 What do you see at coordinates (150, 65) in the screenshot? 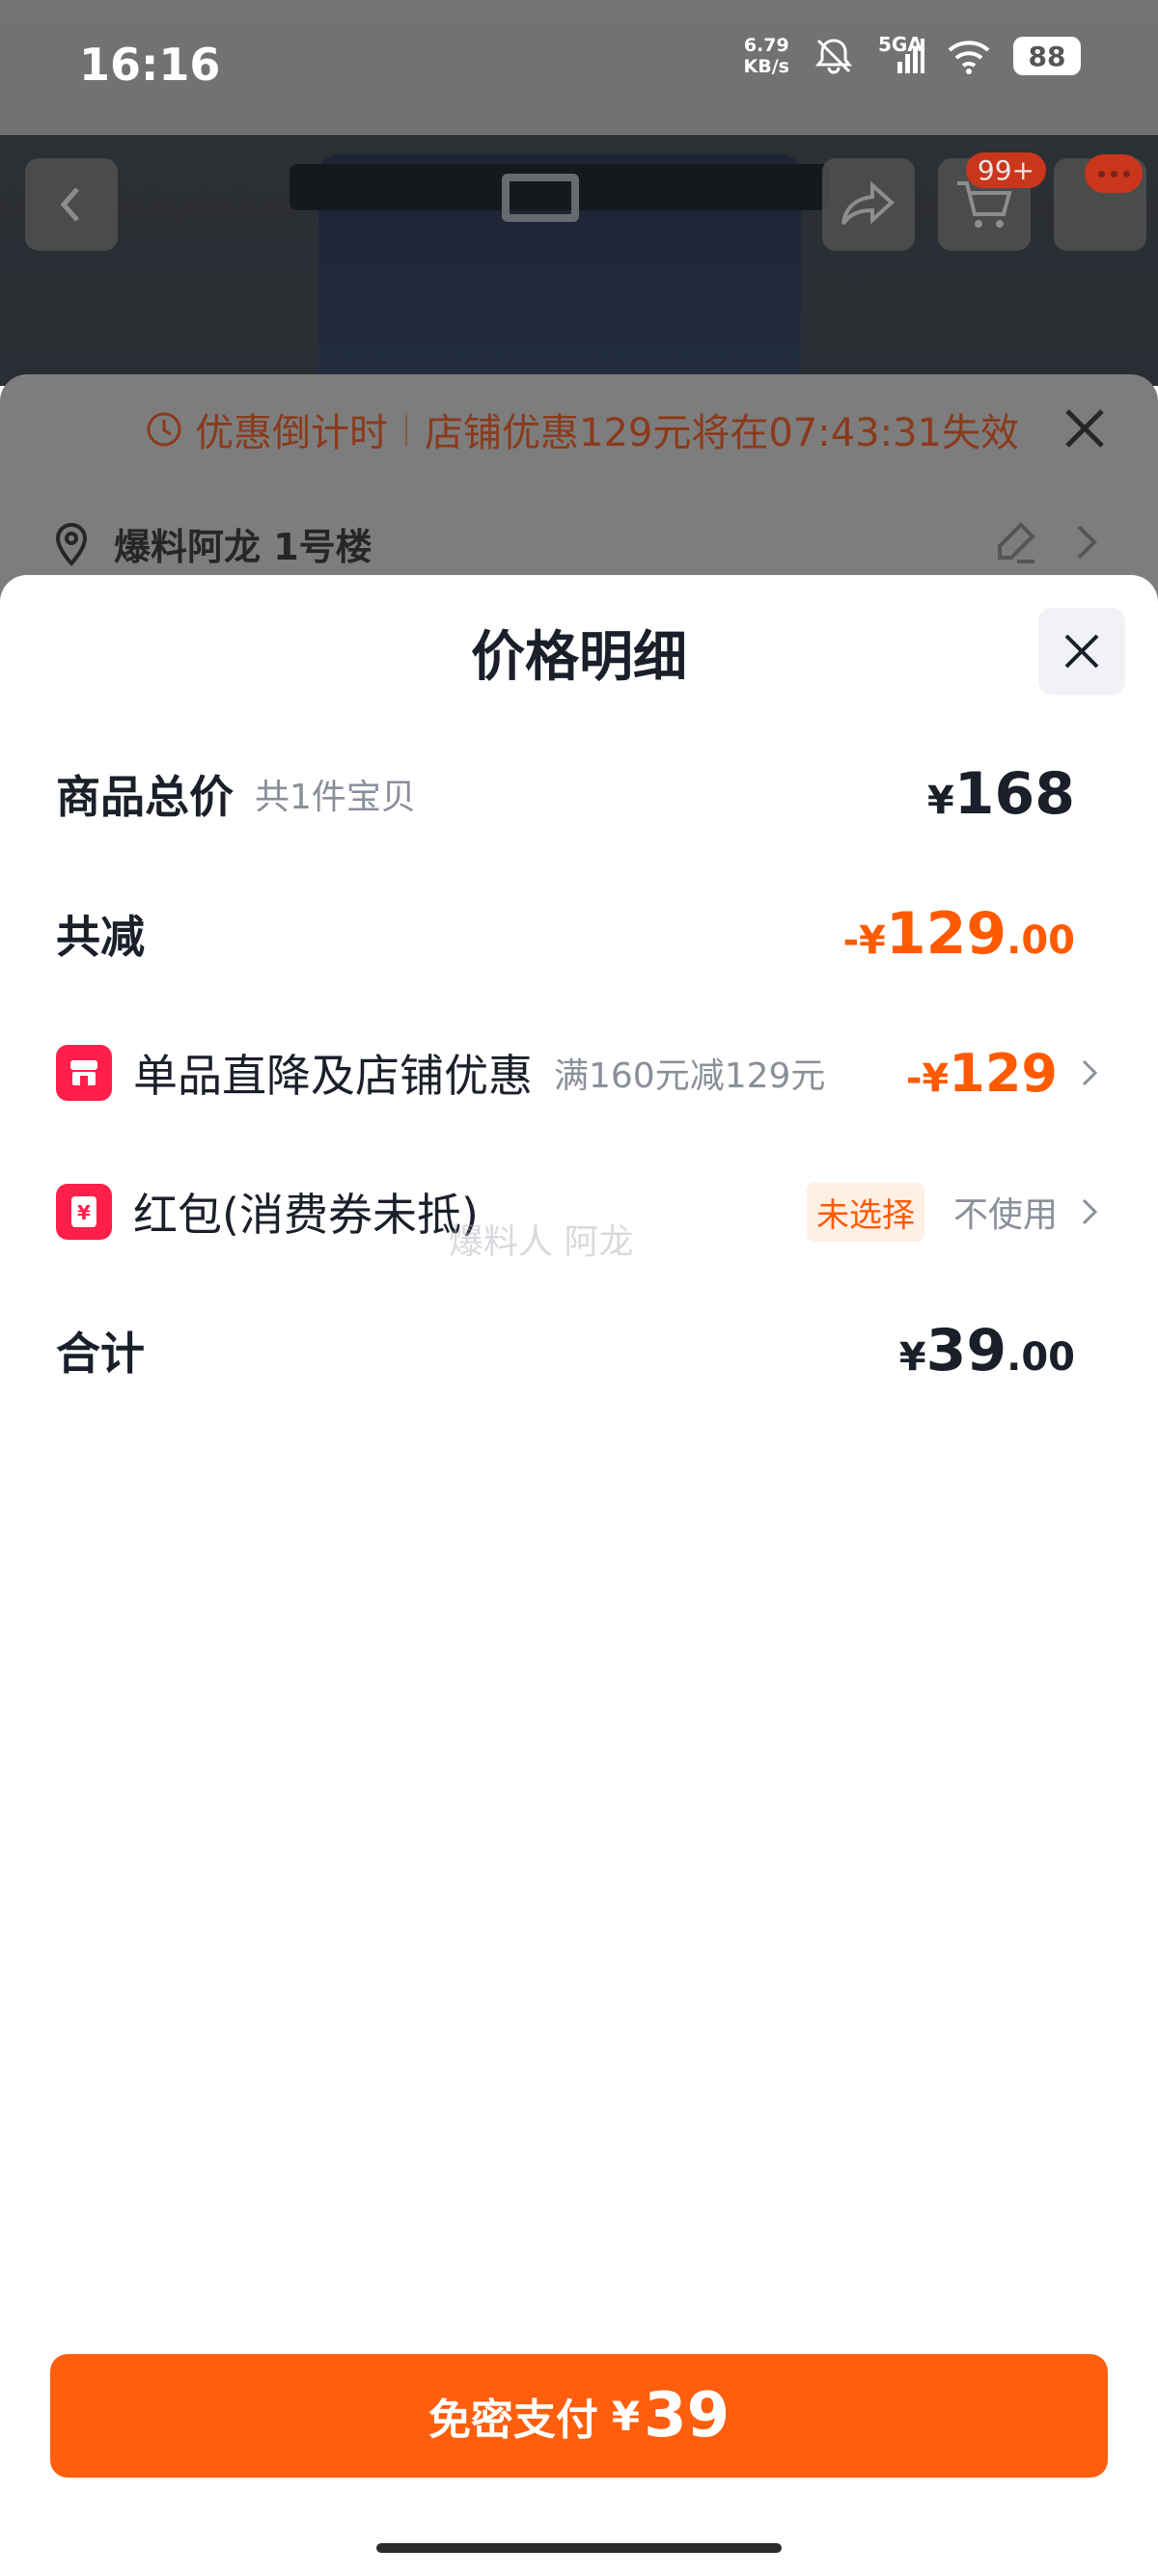
I see `status-time: 16:16` at bounding box center [150, 65].